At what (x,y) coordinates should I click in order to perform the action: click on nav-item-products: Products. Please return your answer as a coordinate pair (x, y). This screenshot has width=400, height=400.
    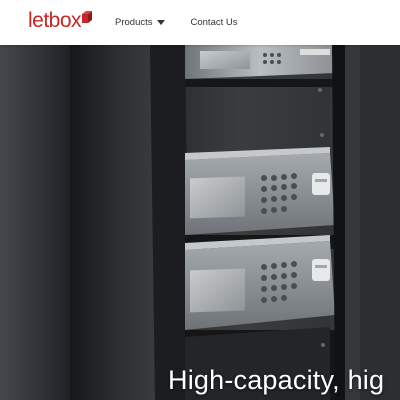
    Looking at the image, I should click on (140, 22).